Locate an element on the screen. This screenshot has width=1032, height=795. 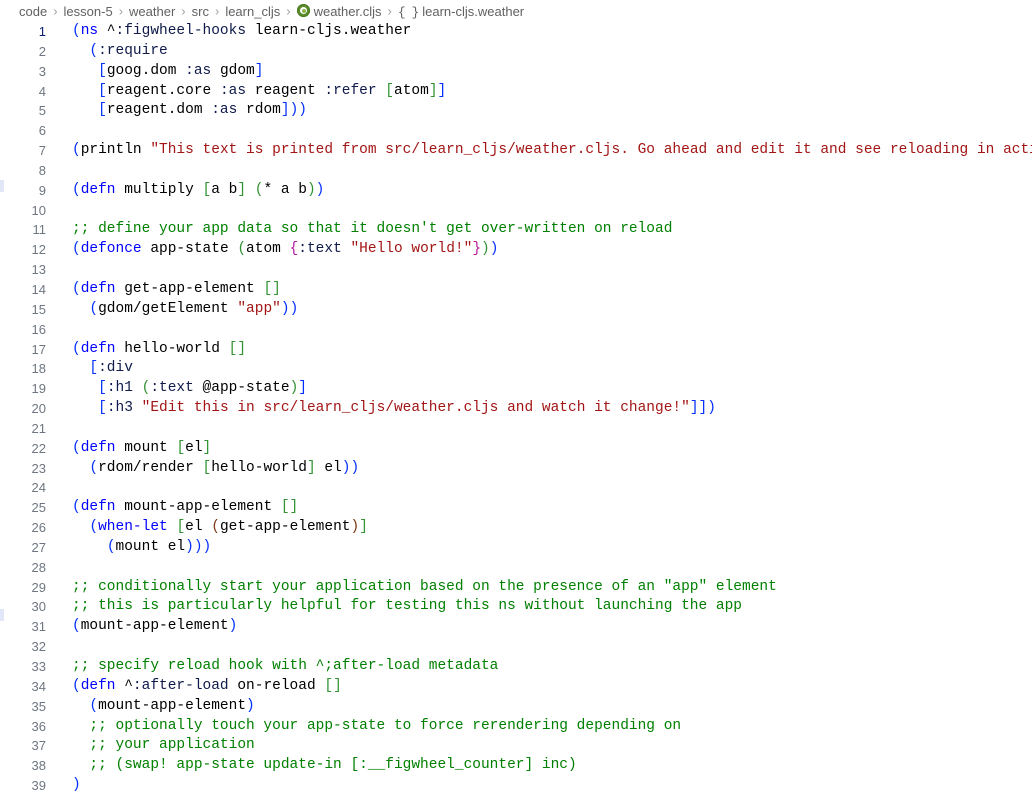
code-line-text: (defn mount-app-element [] is located at coordinates (544, 508).